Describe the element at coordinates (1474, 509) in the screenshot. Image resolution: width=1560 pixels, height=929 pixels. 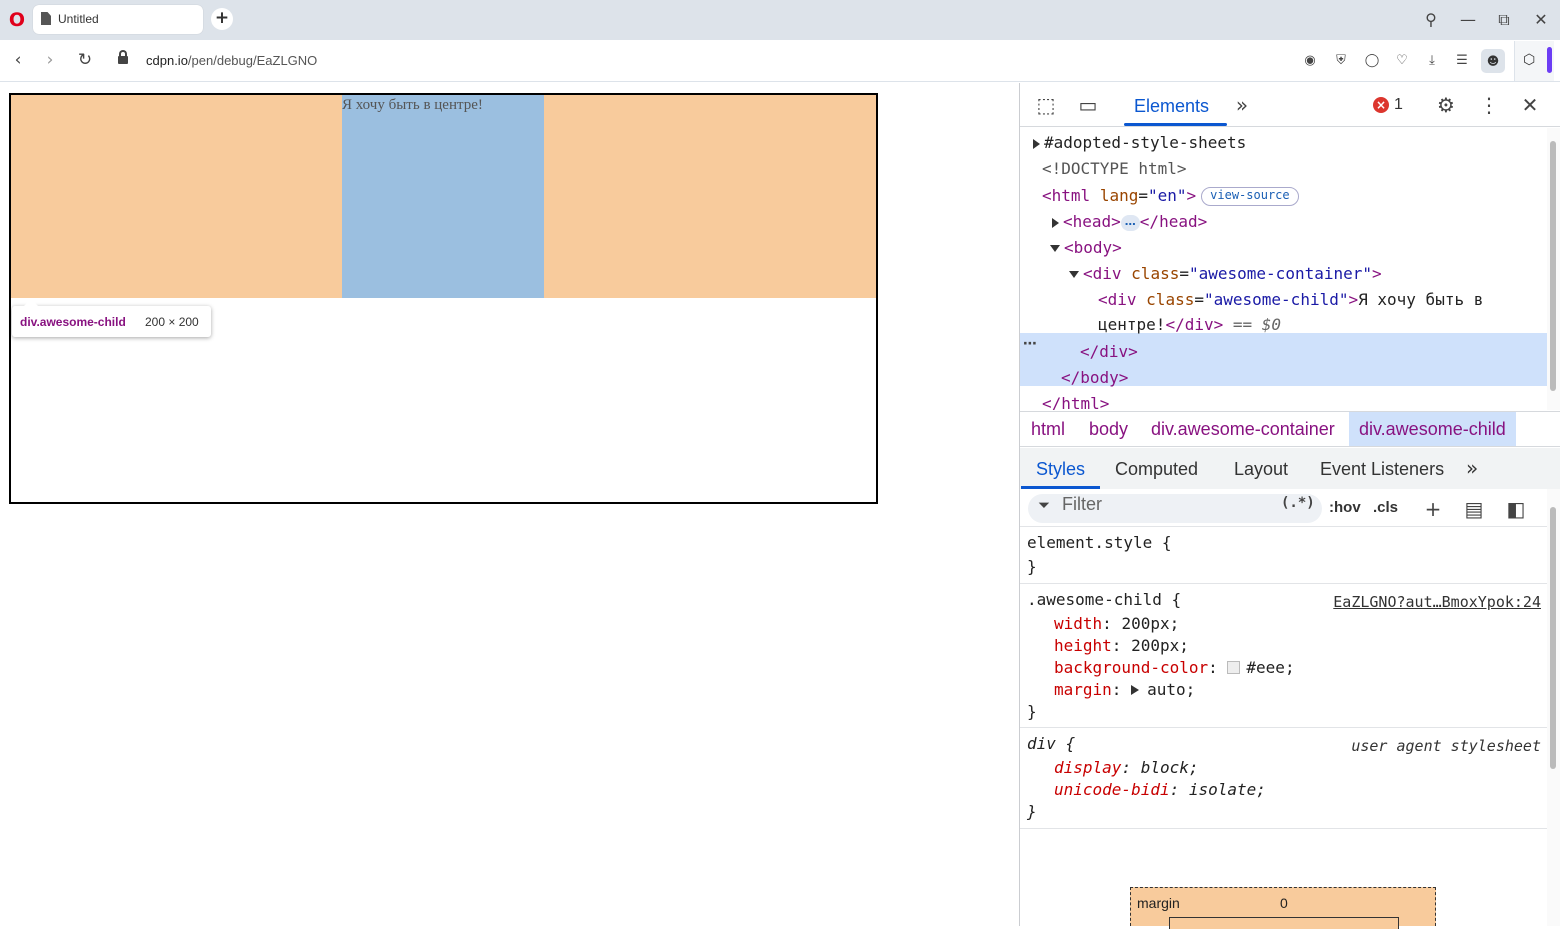
I see `paint-brush-icon: ▤` at that location.